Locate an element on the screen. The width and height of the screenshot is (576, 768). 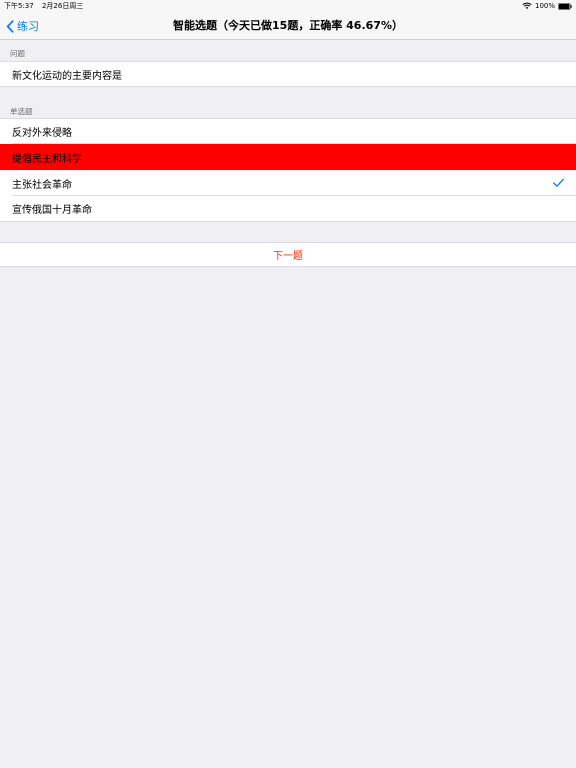
options-section-header: 单选题 is located at coordinates (21, 111).